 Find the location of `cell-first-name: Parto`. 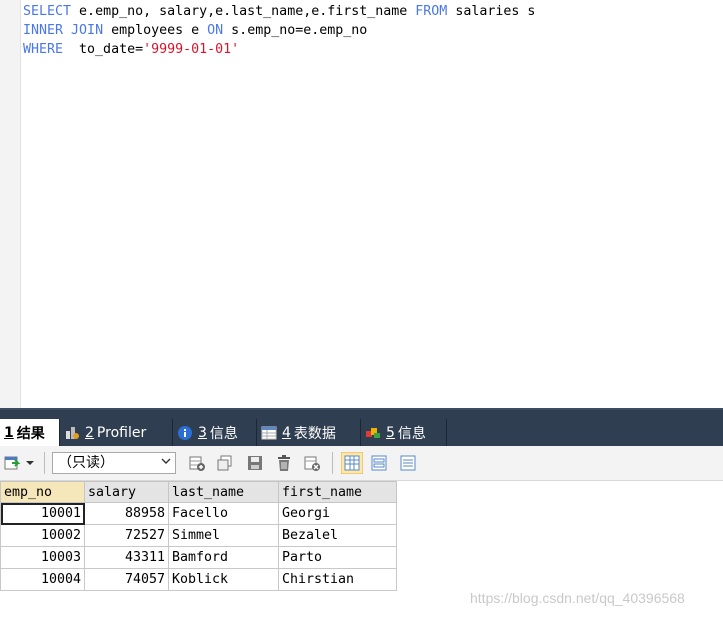

cell-first-name: Parto is located at coordinates (337, 557).